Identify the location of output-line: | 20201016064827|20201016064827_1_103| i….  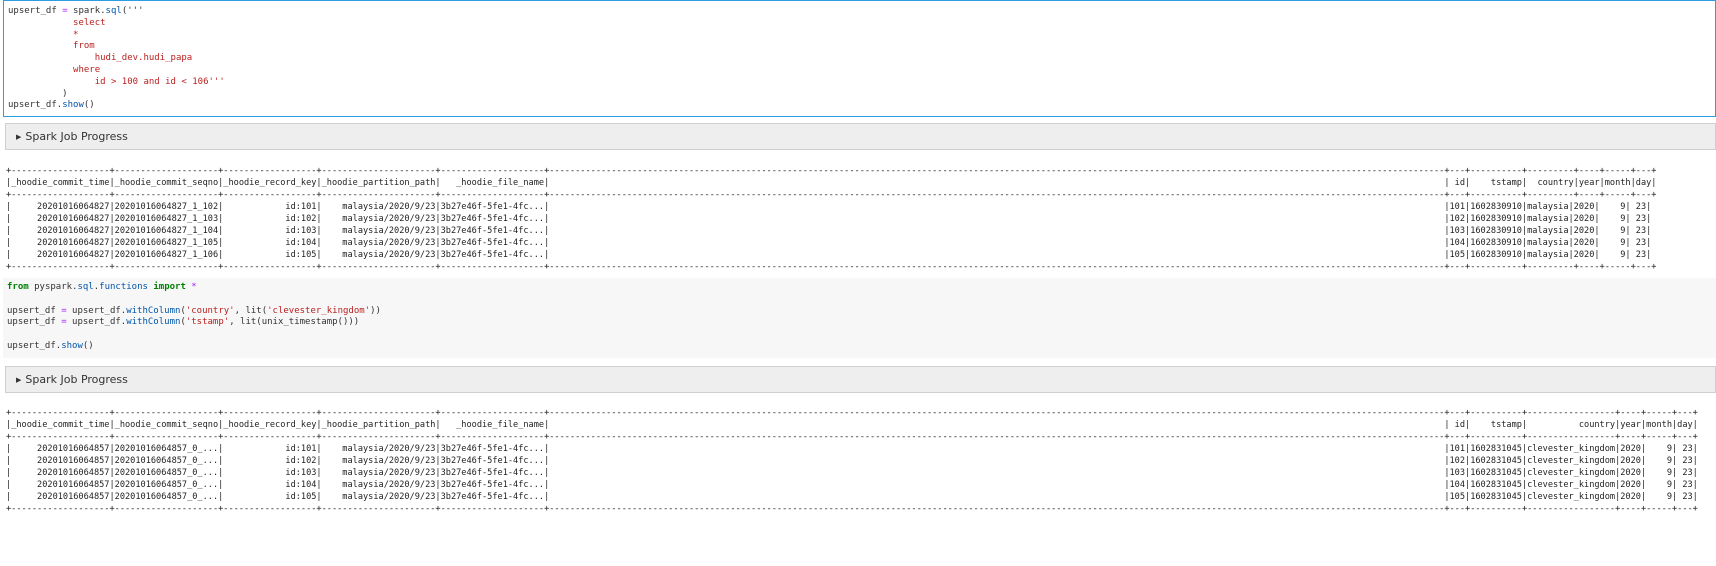
(829, 219).